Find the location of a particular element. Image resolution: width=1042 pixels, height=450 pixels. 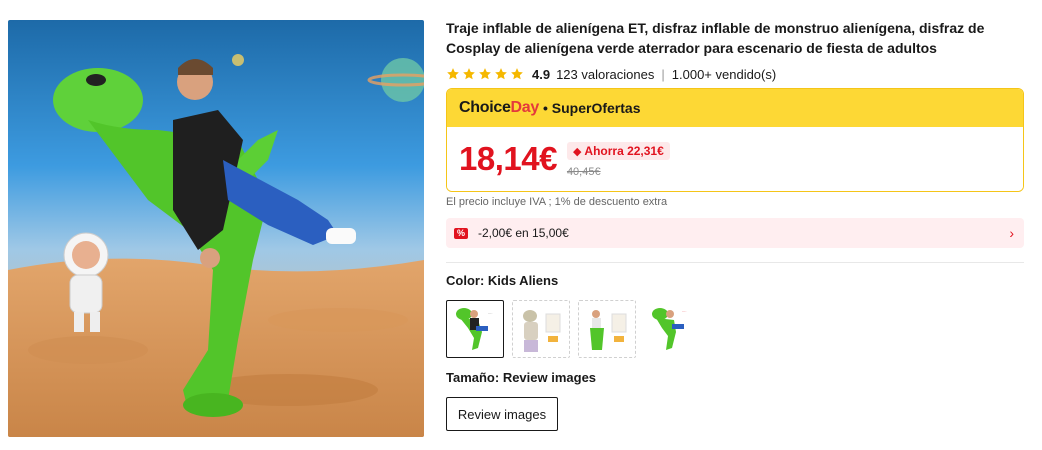

size-label: Tamaño: Review images is located at coordinates (521, 377).